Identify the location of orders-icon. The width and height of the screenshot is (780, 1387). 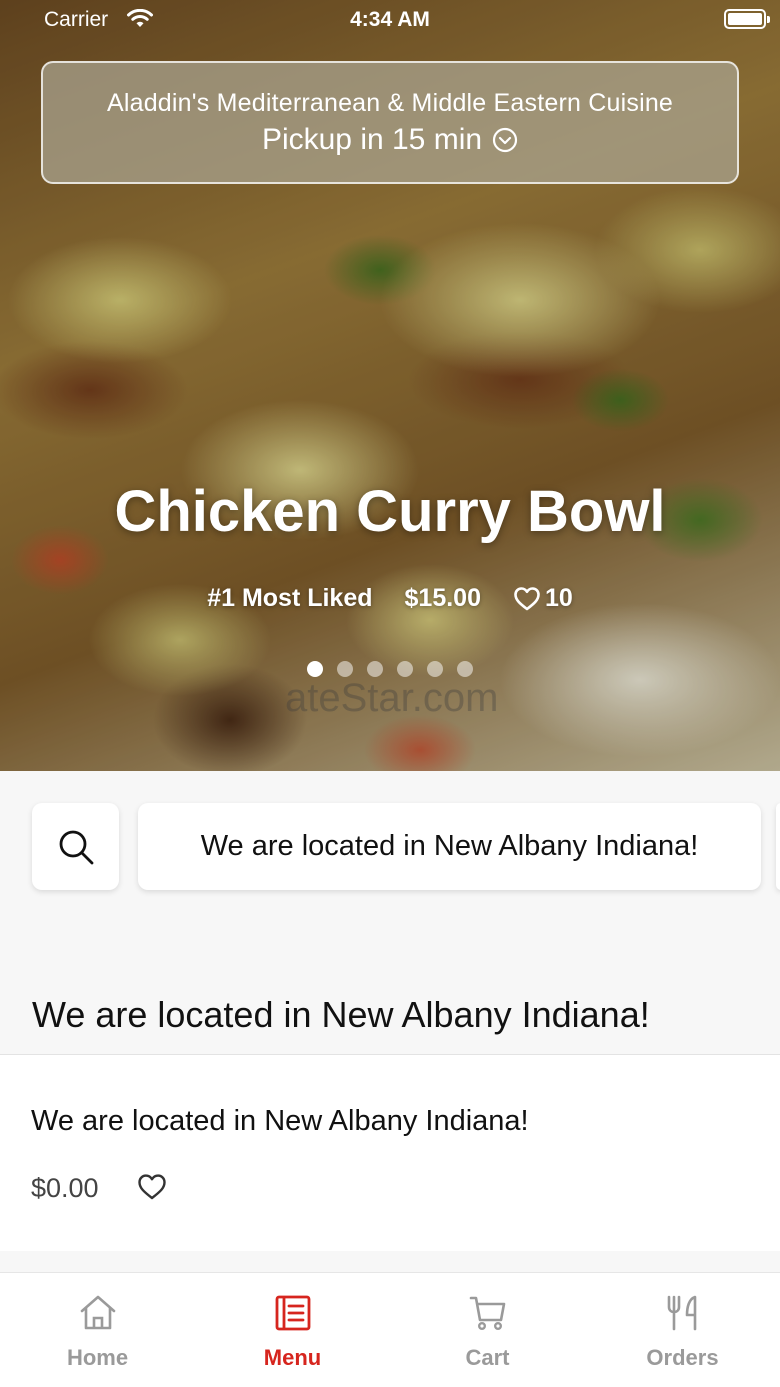
(681, 1313).